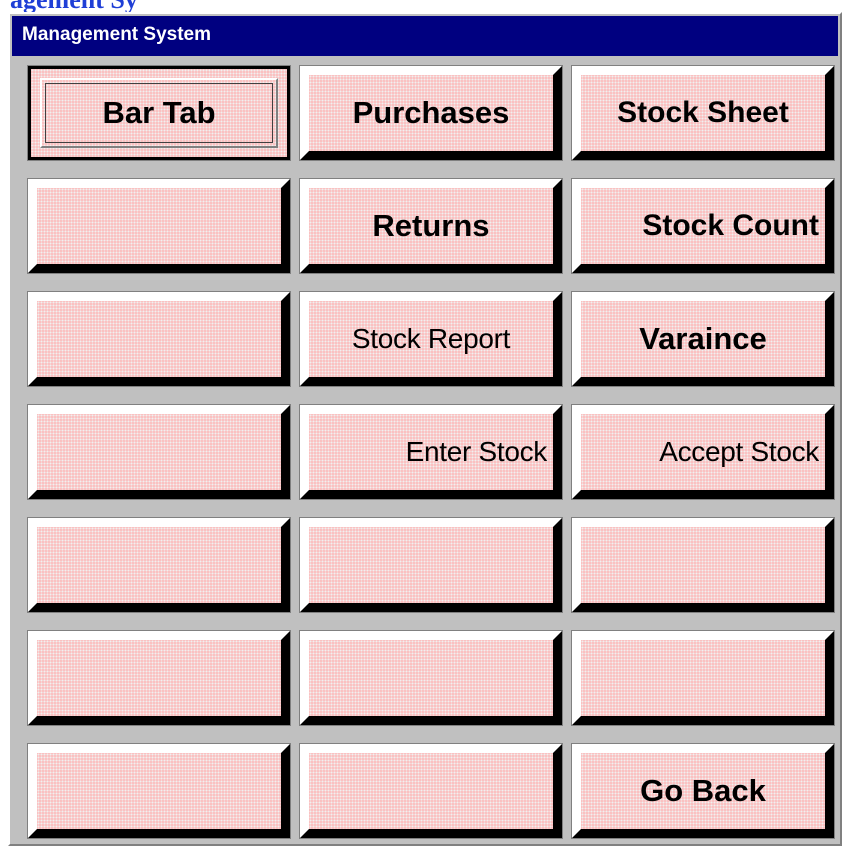 This screenshot has height=852, width=850. I want to click on go-back-button: Go Back, so click(703, 791).